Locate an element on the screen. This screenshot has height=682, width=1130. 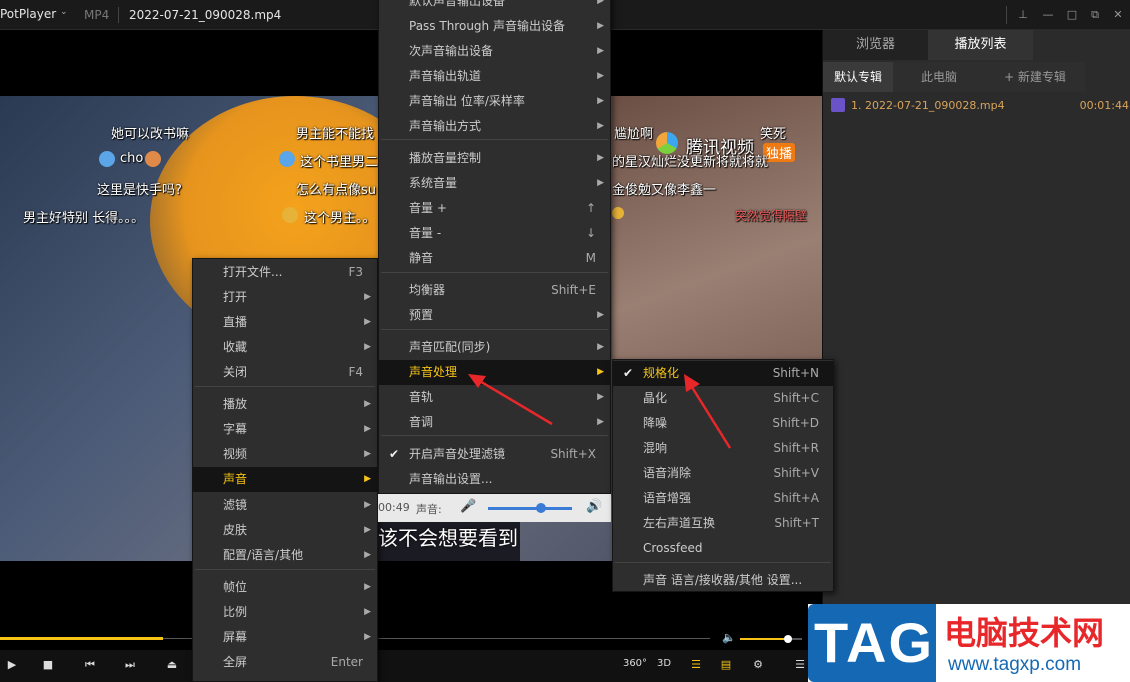
menu-item: 屏幕 ▶ is located at coordinates (285, 637).